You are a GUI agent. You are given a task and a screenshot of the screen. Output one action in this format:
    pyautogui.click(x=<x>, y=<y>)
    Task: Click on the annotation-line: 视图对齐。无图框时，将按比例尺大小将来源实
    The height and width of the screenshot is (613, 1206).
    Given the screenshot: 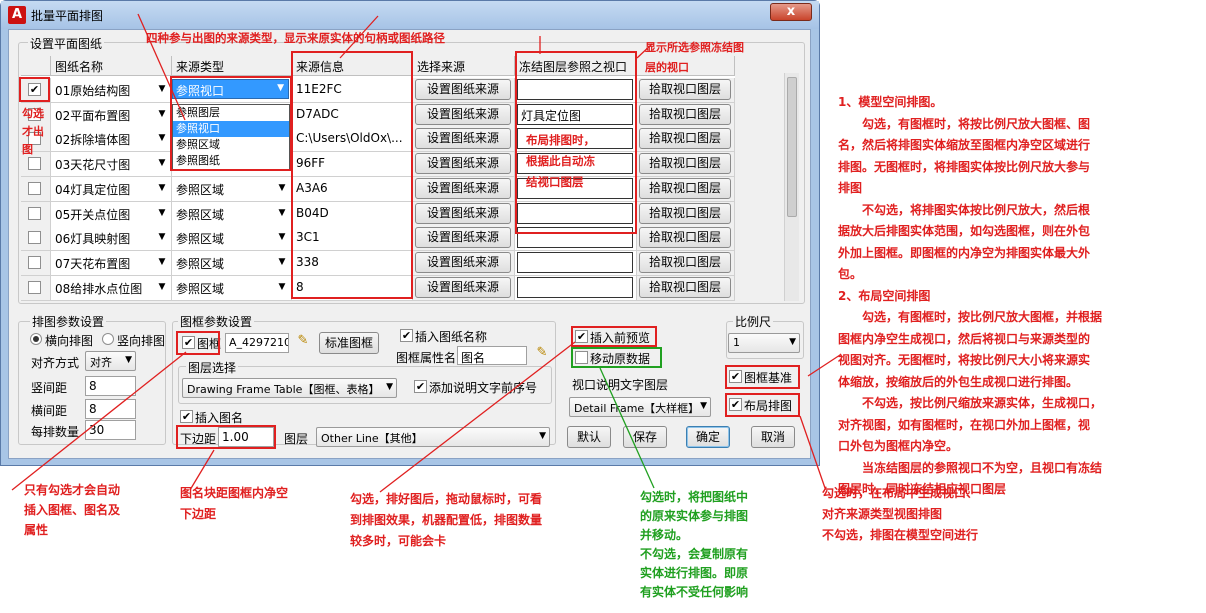 What is the action you would take?
    pyautogui.click(x=964, y=360)
    